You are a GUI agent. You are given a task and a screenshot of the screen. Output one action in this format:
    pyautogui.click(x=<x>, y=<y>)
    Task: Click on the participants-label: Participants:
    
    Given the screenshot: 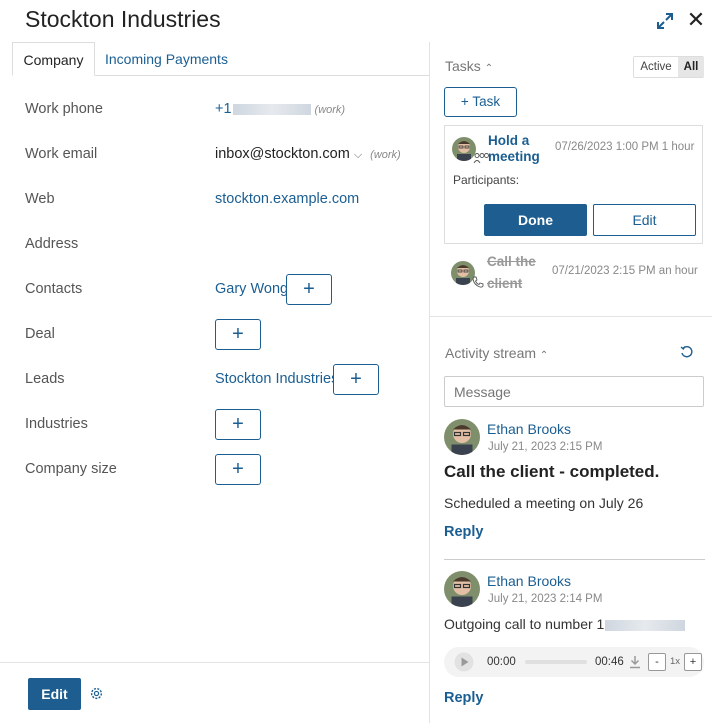 What is the action you would take?
    pyautogui.click(x=486, y=180)
    